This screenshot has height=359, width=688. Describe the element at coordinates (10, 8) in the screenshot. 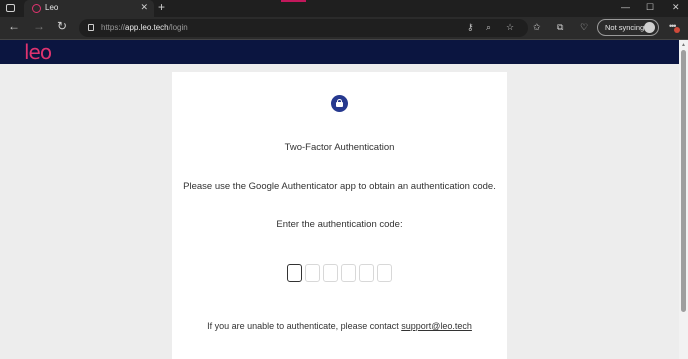

I see `tab-actions-icon` at that location.